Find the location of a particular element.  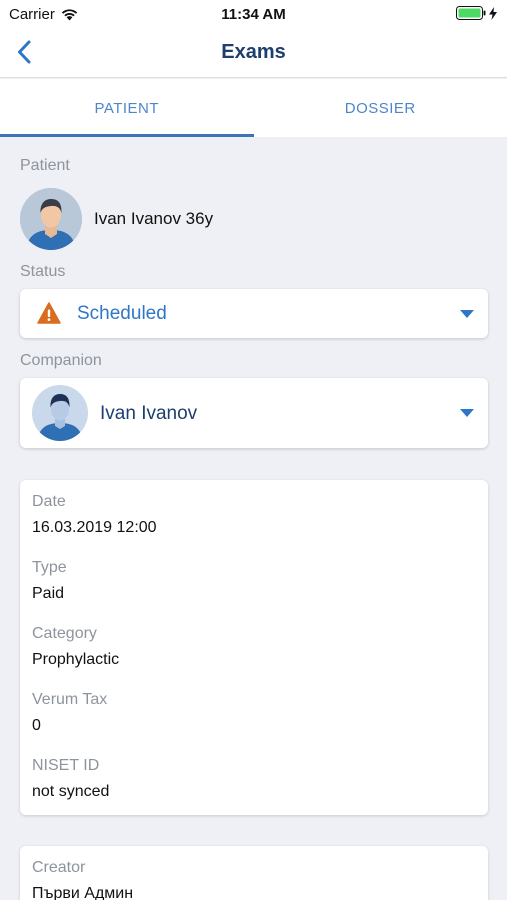

status-value: Scheduled is located at coordinates (122, 313).